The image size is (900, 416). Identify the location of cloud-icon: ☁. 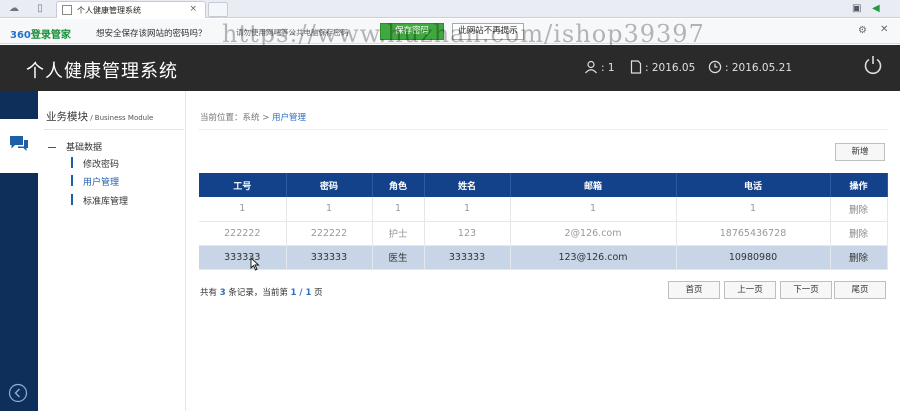
(14, 9).